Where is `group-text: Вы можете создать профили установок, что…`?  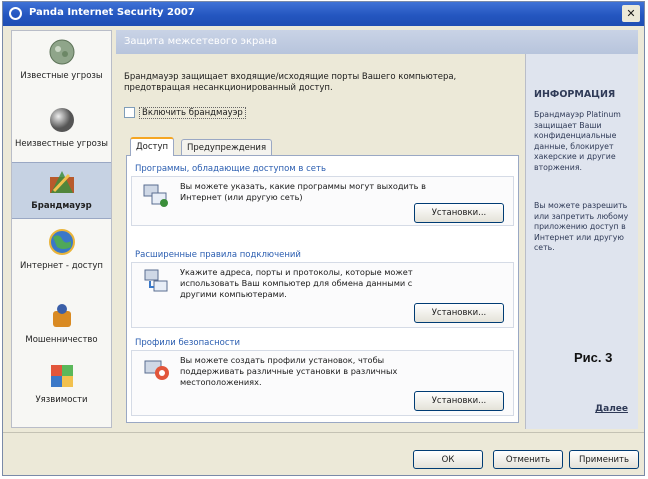
group-text: Вы можете создать профили установок, что… is located at coordinates (289, 371).